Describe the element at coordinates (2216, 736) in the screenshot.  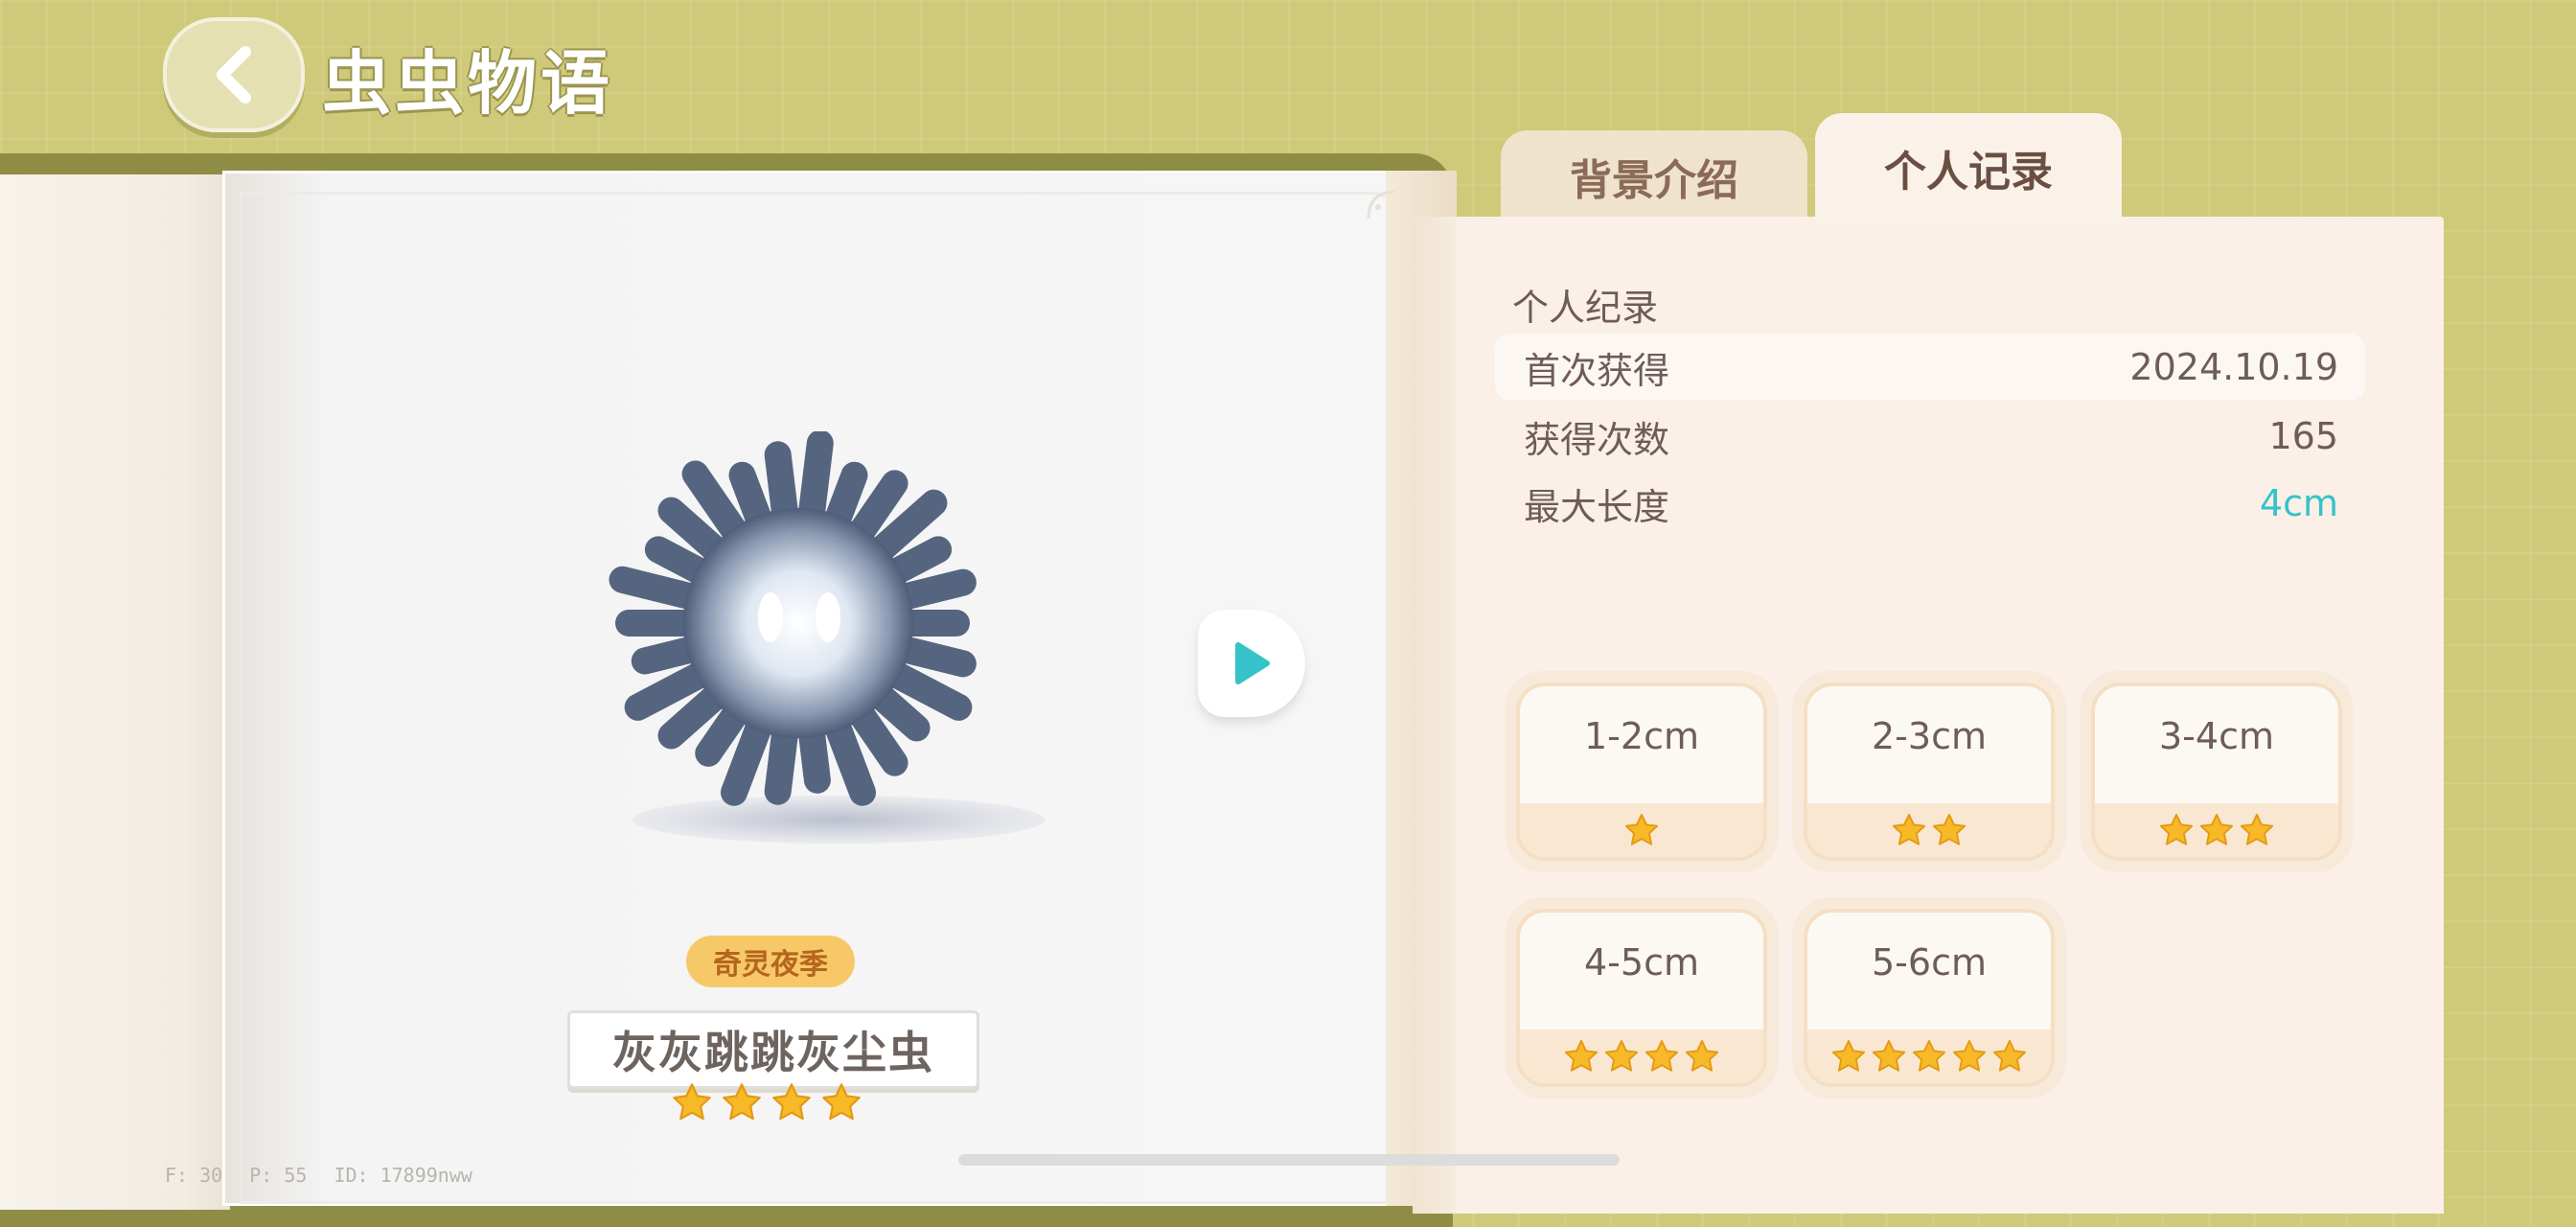
I see `size-label: 3-4cm` at that location.